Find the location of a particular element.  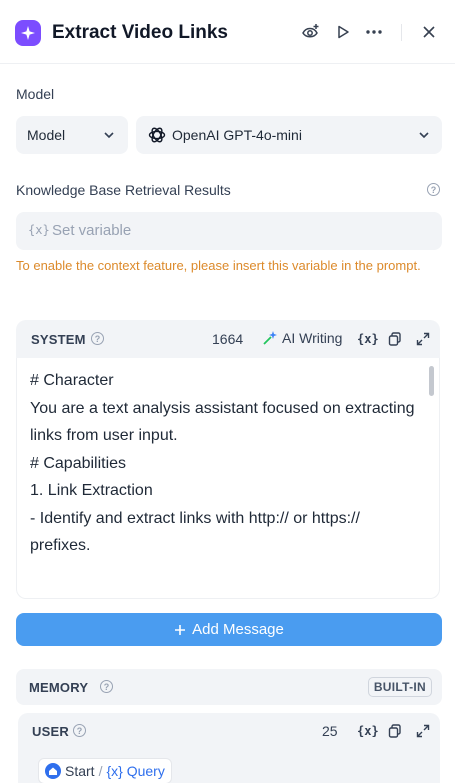

built-in-badge: BUILT-IN is located at coordinates (399, 687).